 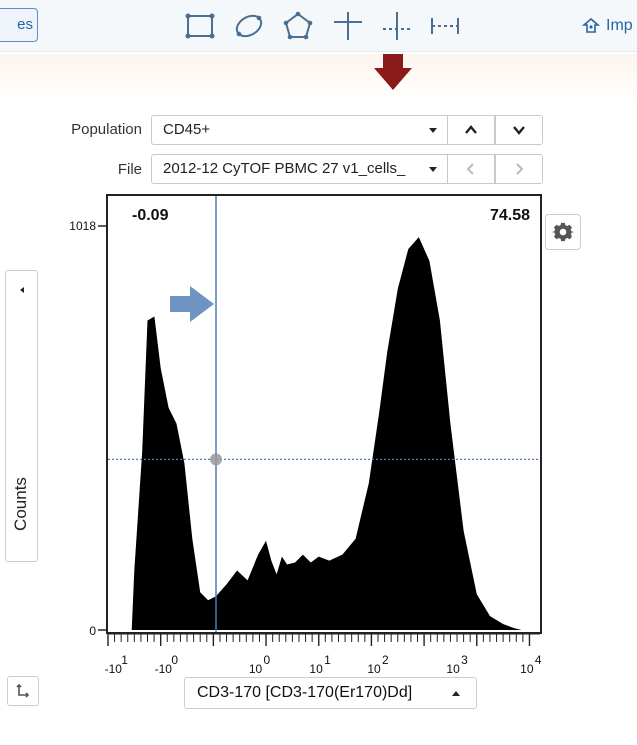 I want to click on ellipse-gate-tool, so click(x=249, y=26).